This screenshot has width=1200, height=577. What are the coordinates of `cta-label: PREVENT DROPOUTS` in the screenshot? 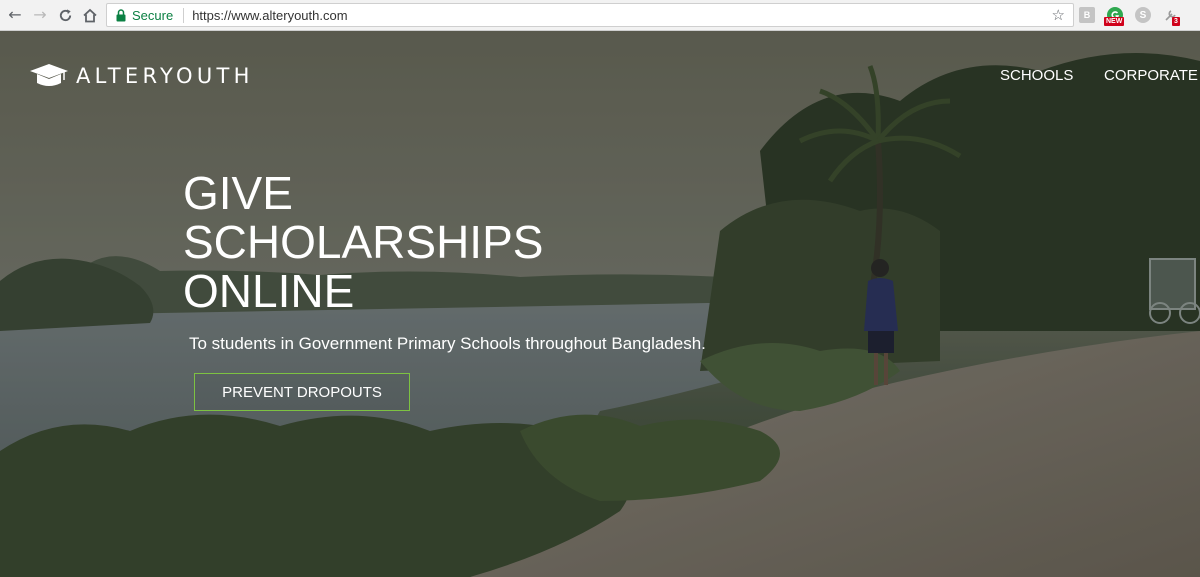 It's located at (302, 392).